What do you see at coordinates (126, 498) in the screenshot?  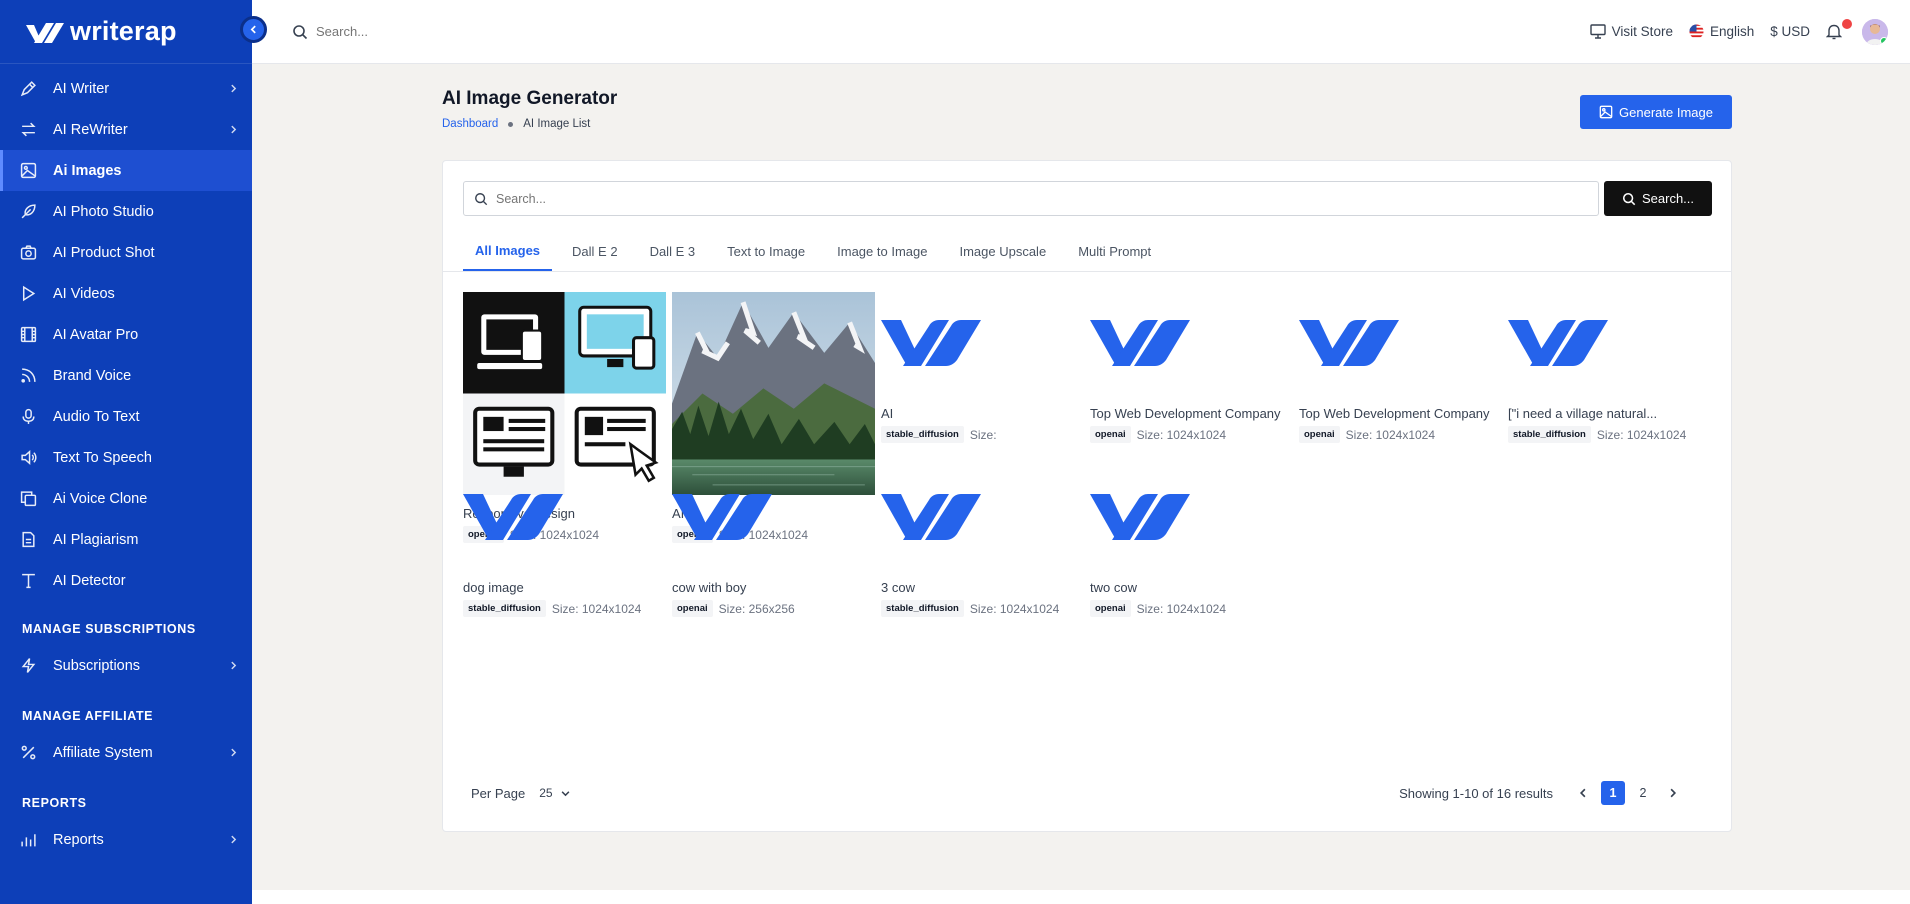 I see `sidebar-item-ai-voice-clone: Ai Voice Clone` at bounding box center [126, 498].